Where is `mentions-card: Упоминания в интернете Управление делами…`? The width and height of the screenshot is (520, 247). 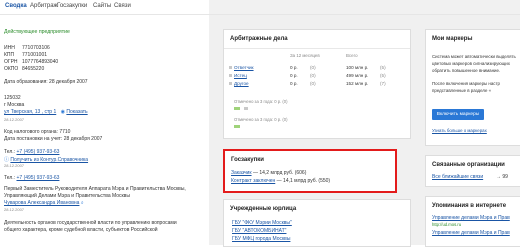
mentions-card: Упоминания в интернете Управление делами… is located at coordinates (472, 221).